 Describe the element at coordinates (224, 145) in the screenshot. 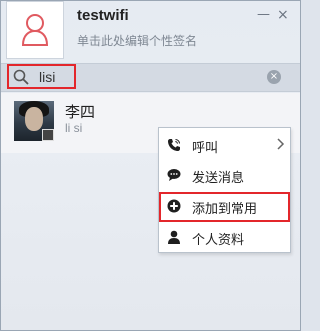

I see `menu-item-call: 呼叫` at that location.